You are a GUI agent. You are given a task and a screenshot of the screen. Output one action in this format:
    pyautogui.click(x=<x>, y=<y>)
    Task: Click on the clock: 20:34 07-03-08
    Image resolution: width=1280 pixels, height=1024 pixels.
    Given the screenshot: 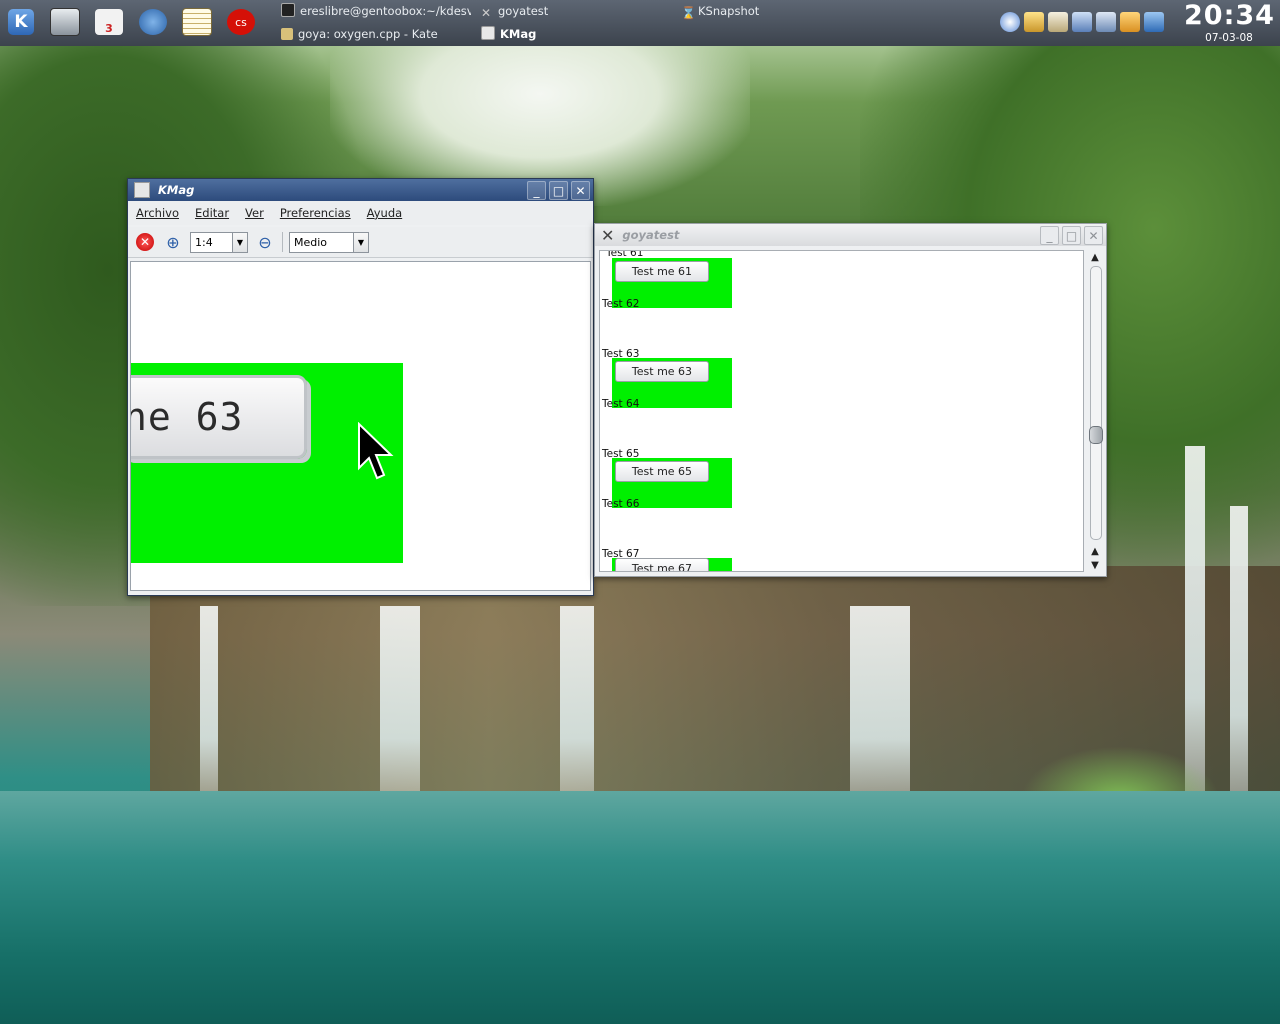 What is the action you would take?
    pyautogui.click(x=1229, y=22)
    